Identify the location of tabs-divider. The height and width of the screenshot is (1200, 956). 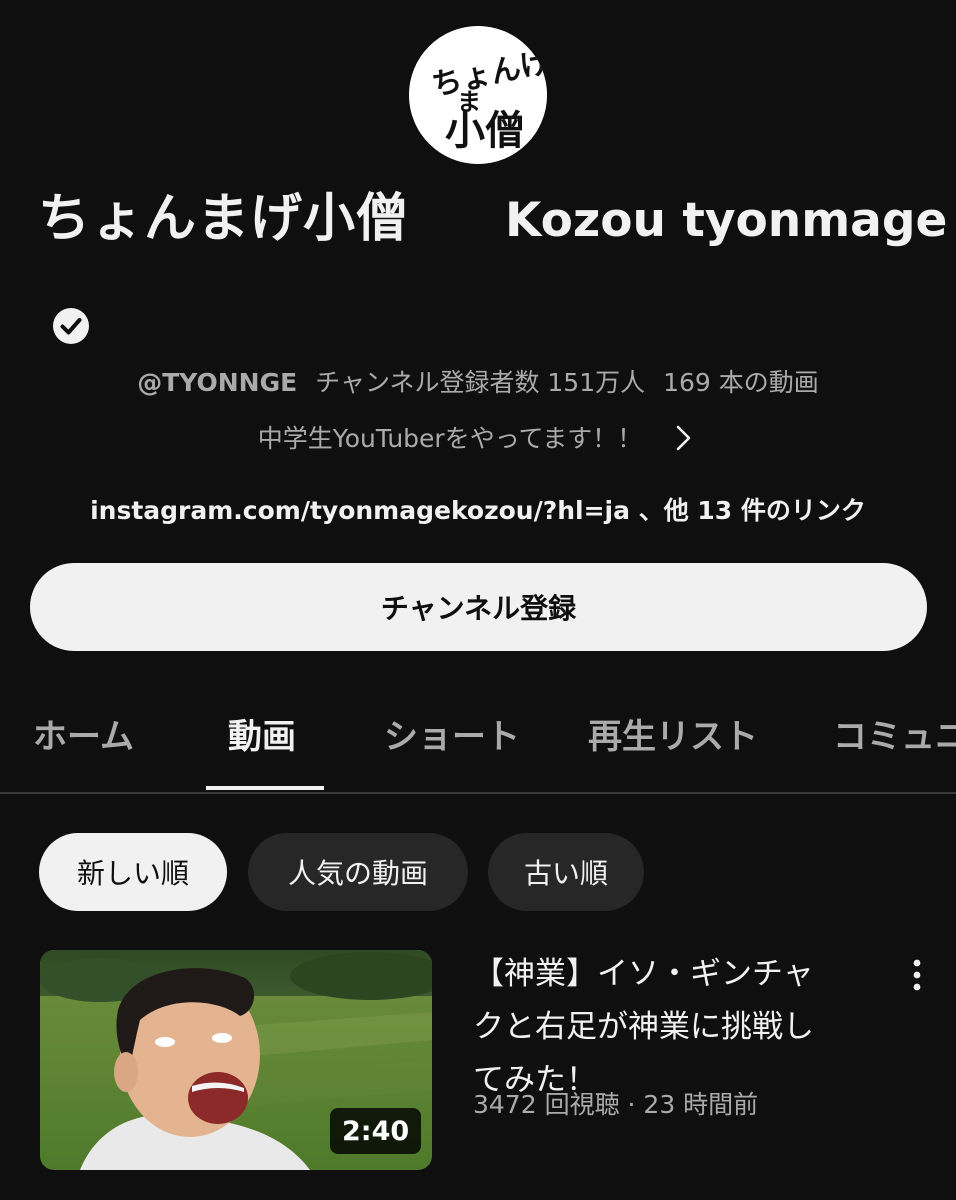
(478, 793).